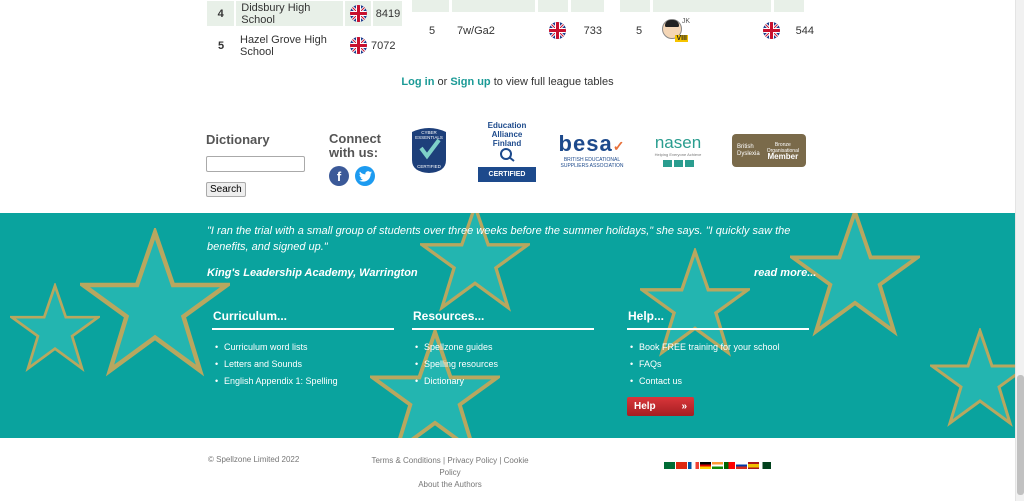  What do you see at coordinates (693, 465) in the screenshot?
I see `france-flag-icon` at bounding box center [693, 465].